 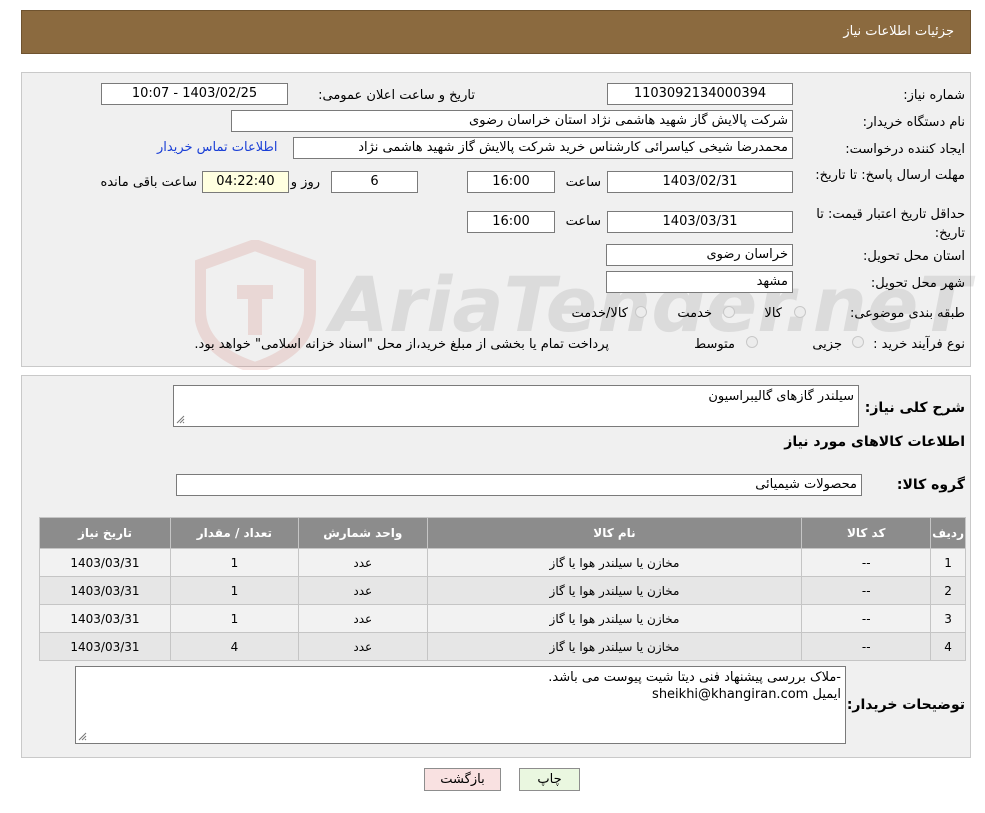 What do you see at coordinates (245, 182) in the screenshot?
I see `remaining-time-field: 04:22:40` at bounding box center [245, 182].